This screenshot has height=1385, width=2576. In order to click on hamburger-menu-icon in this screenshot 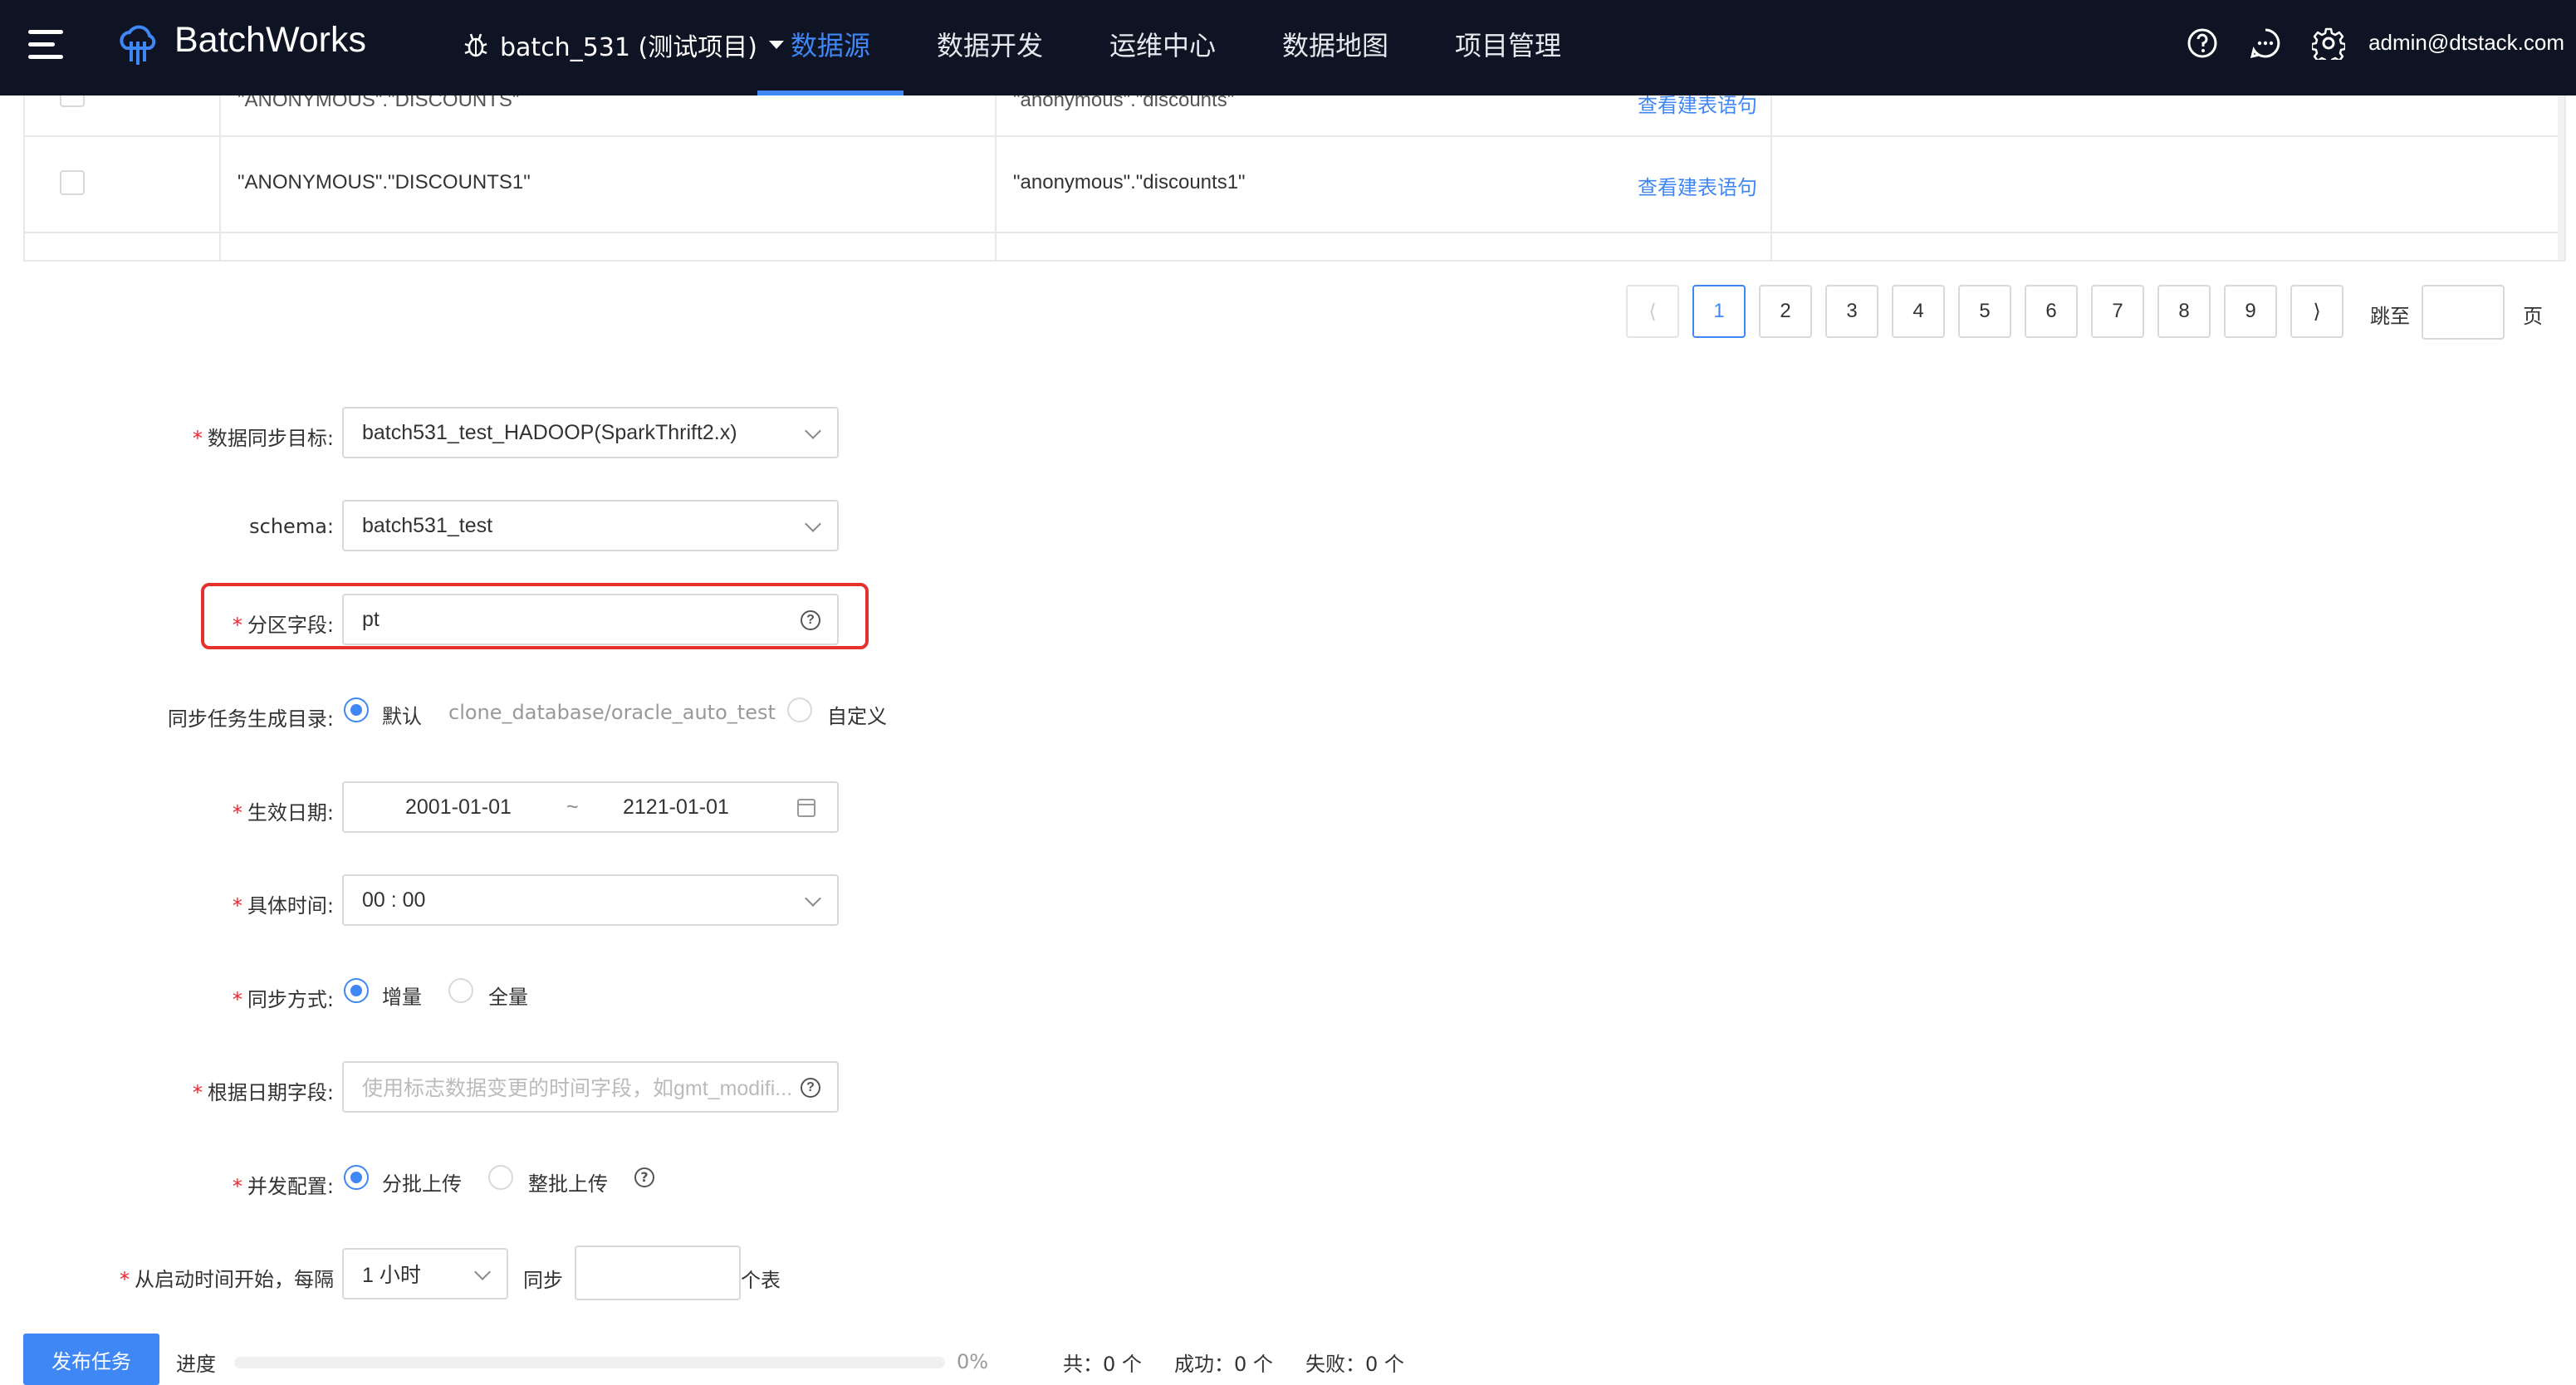, I will do `click(45, 44)`.